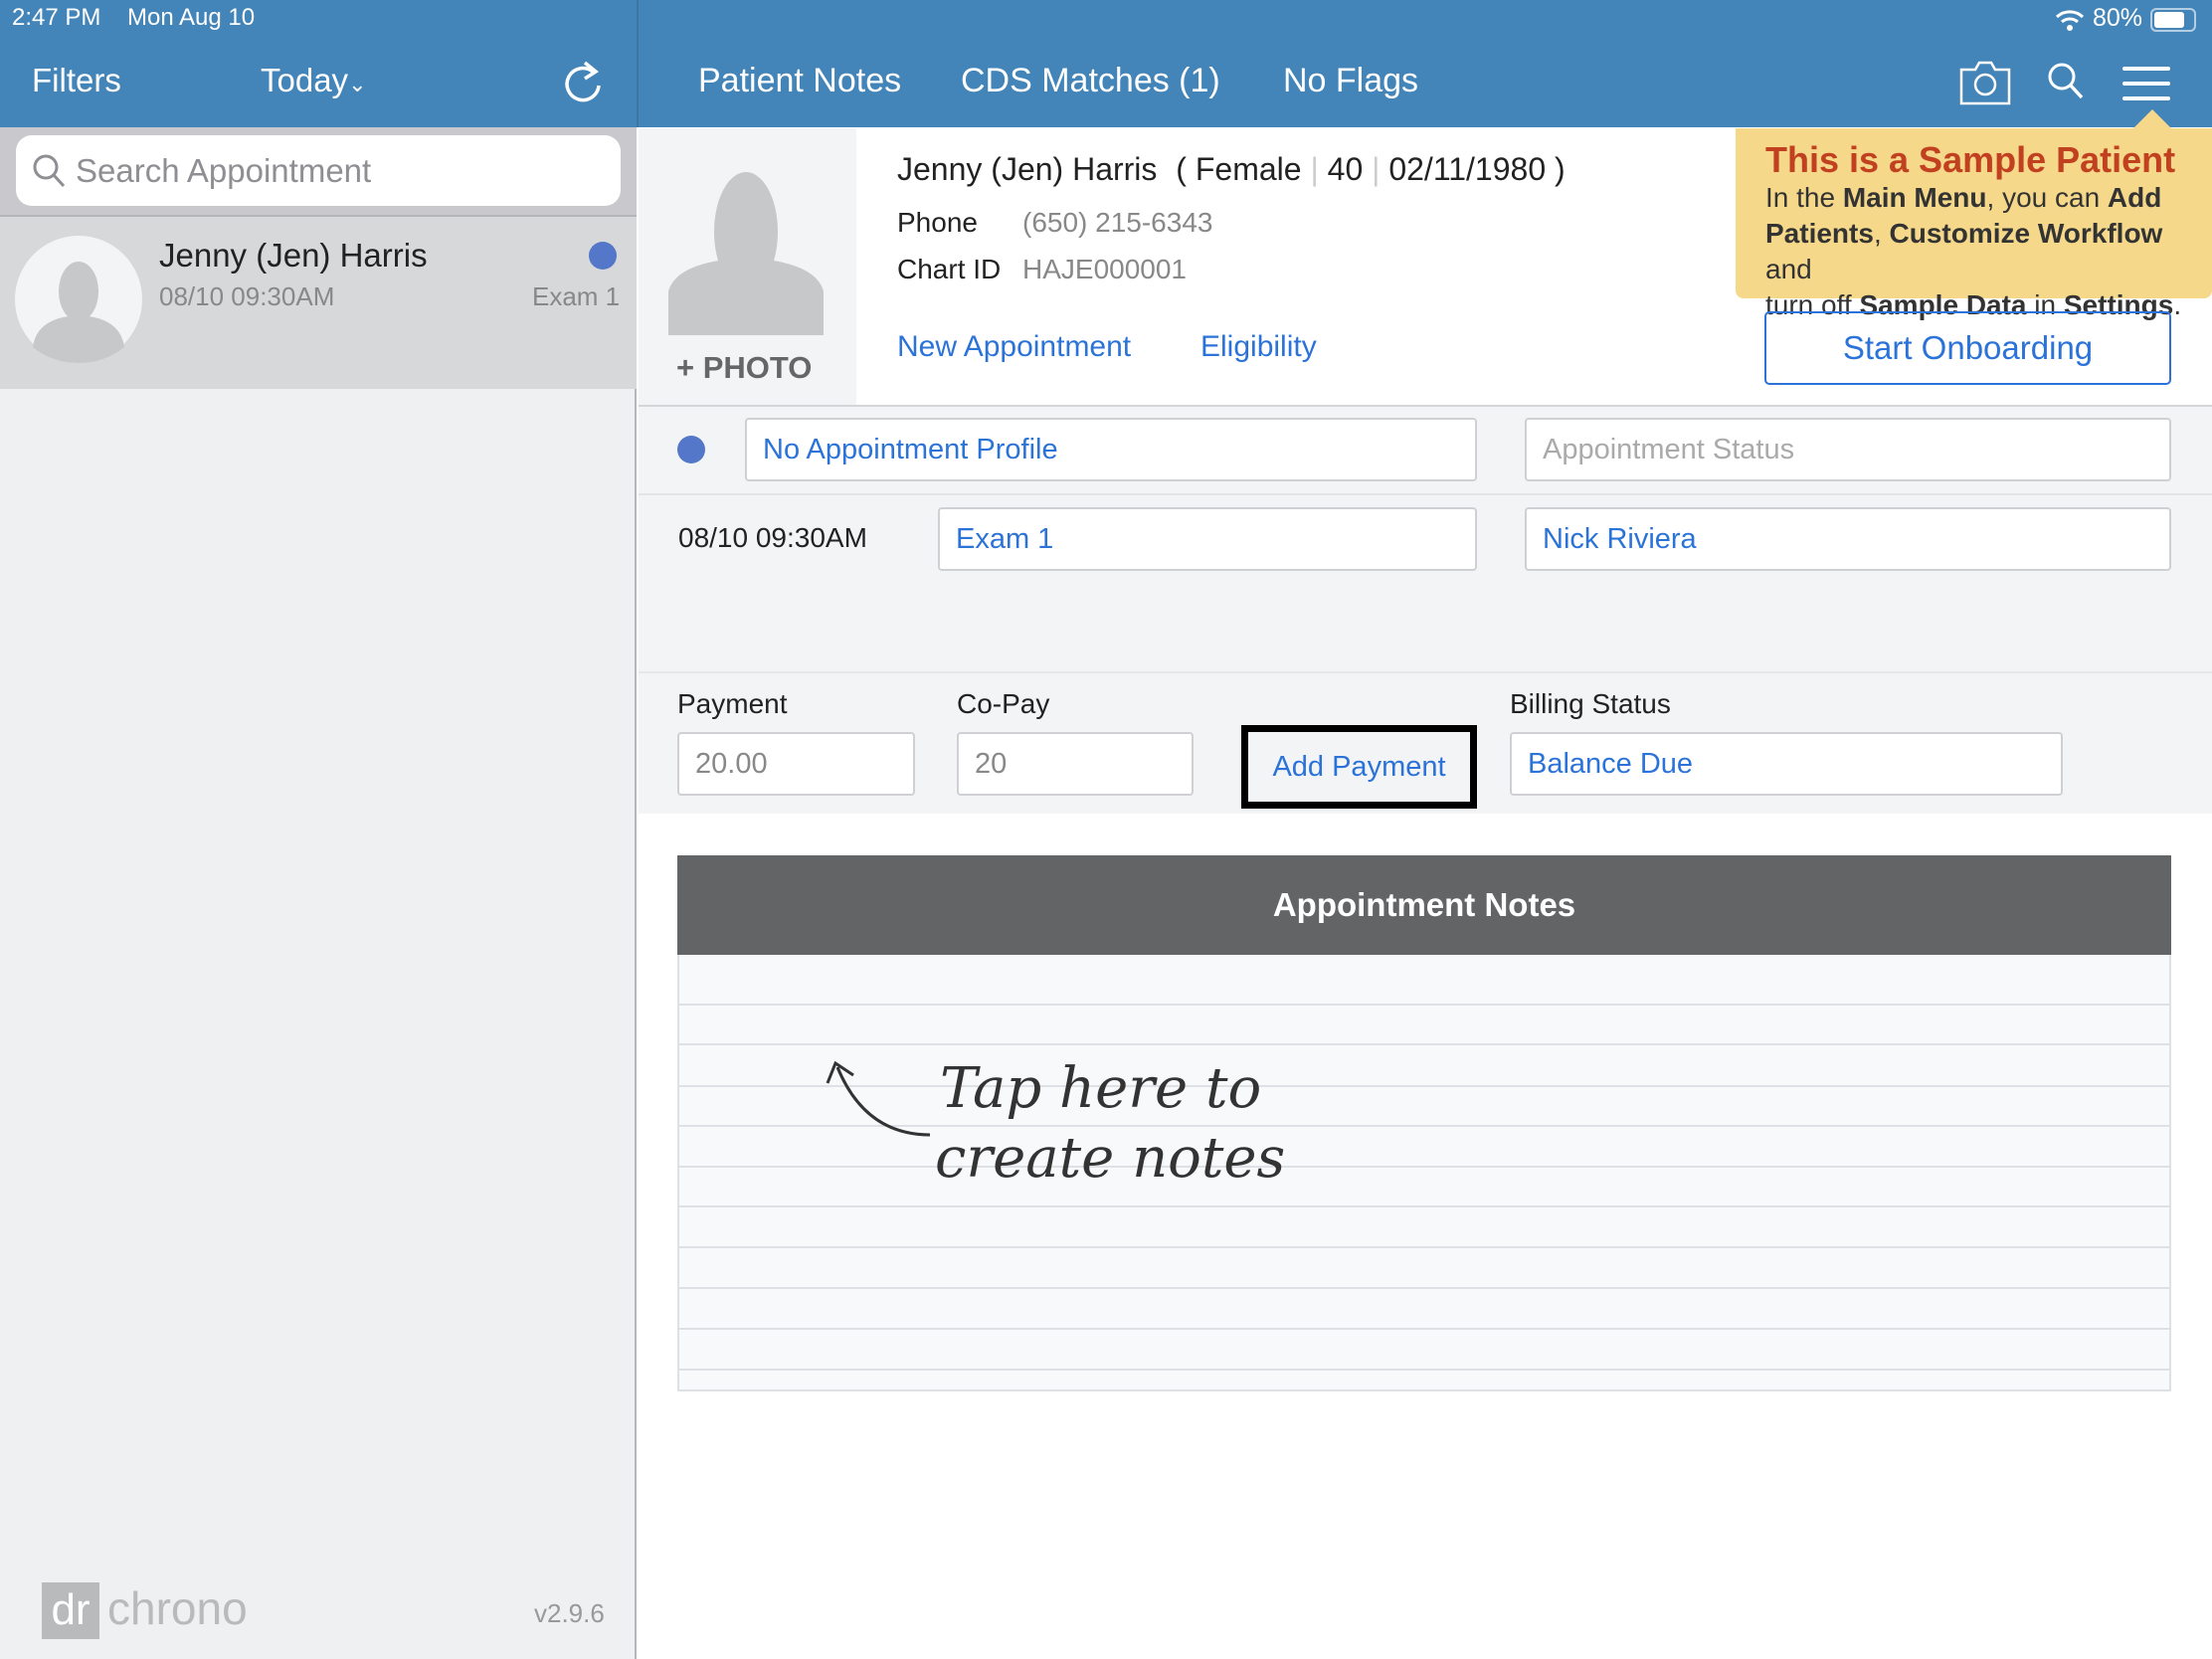 This screenshot has height=1659, width=2212. What do you see at coordinates (2152, 119) in the screenshot?
I see `tooltip-arrow` at bounding box center [2152, 119].